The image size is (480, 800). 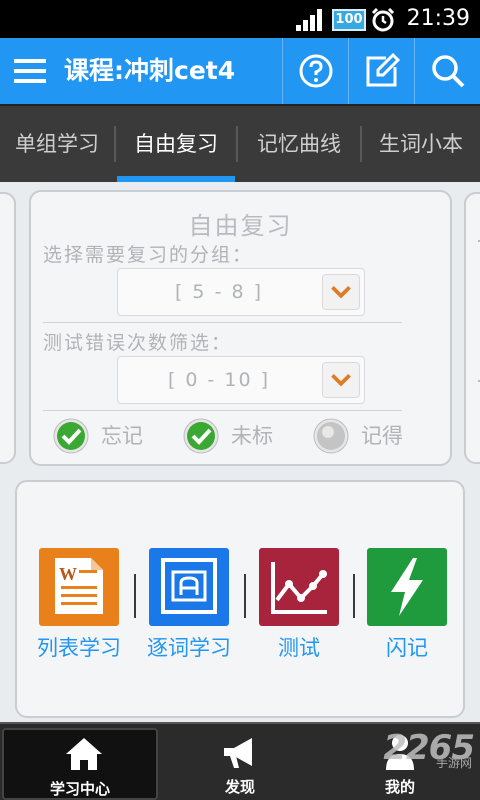 I want to click on alarm-icon, so click(x=383, y=19).